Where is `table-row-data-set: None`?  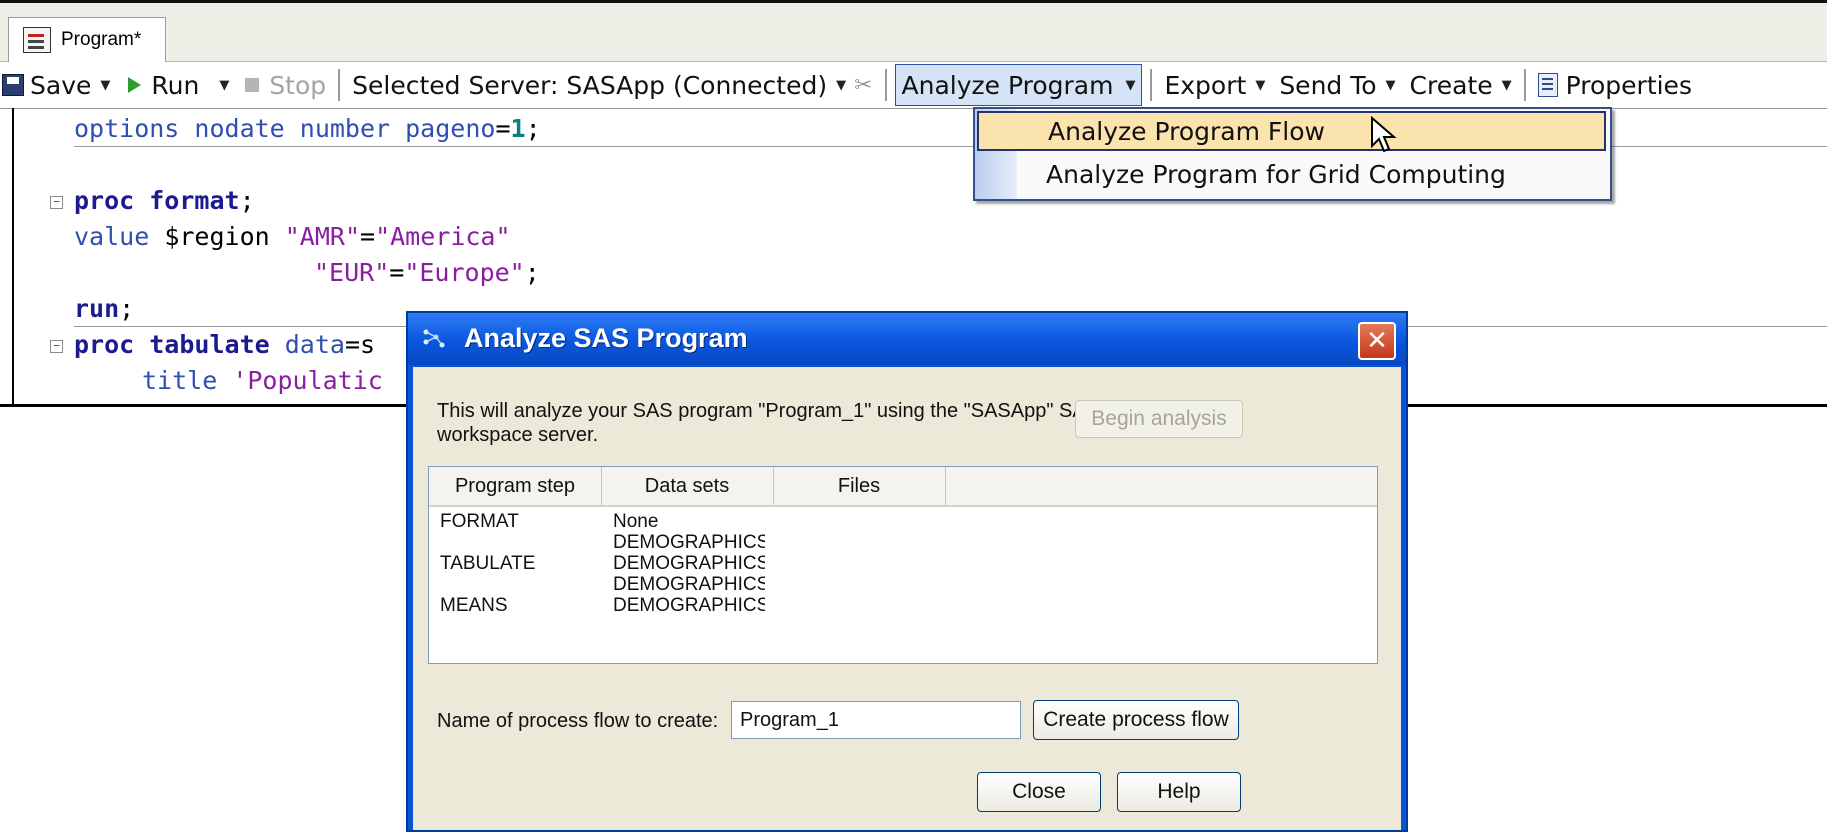
table-row-data-set: None is located at coordinates (636, 521).